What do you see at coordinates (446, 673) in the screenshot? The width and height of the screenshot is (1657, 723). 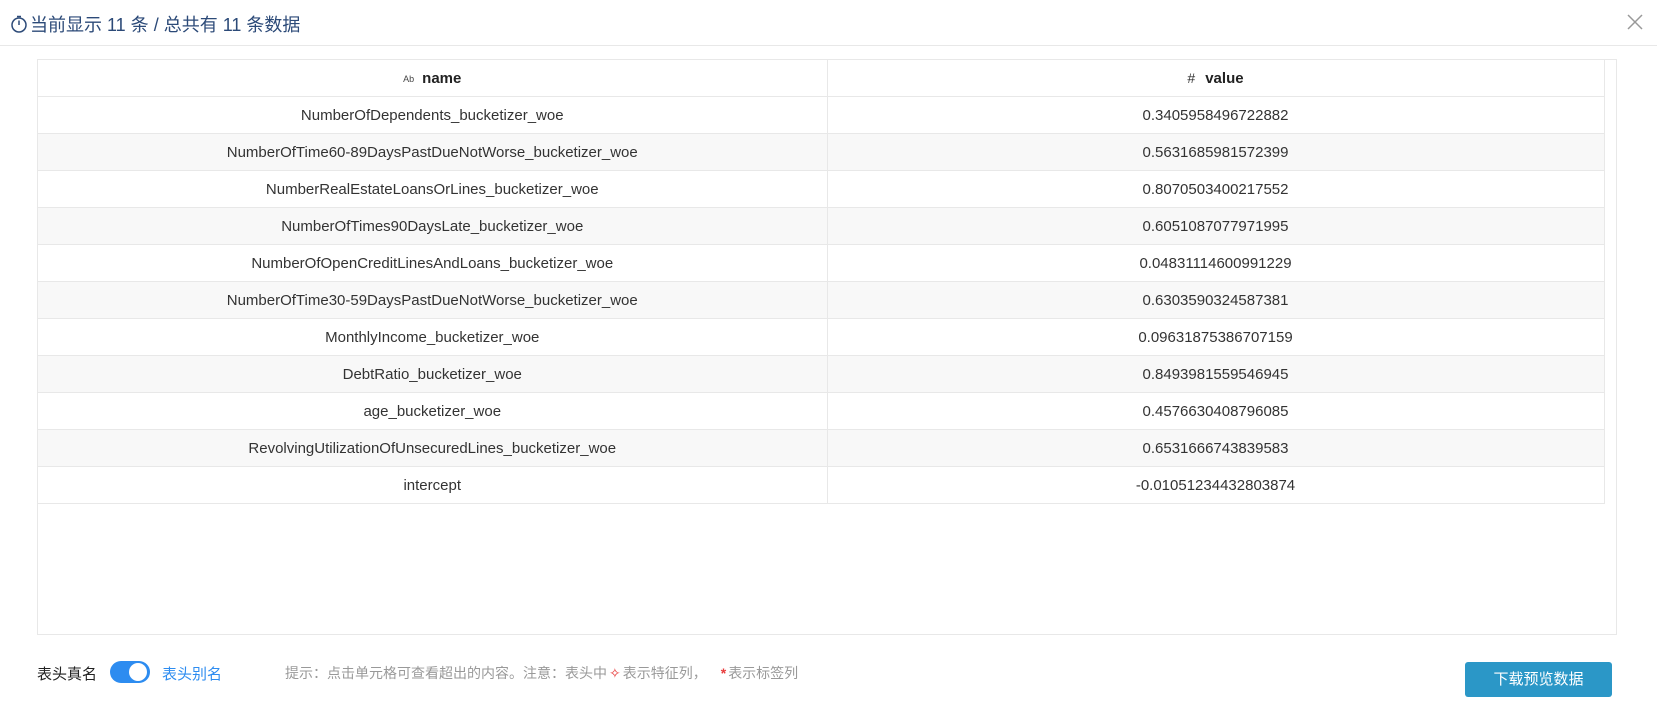 I see `hint-prefix: 提示：点击单元格可查看超出的内容。注意：表头中` at bounding box center [446, 673].